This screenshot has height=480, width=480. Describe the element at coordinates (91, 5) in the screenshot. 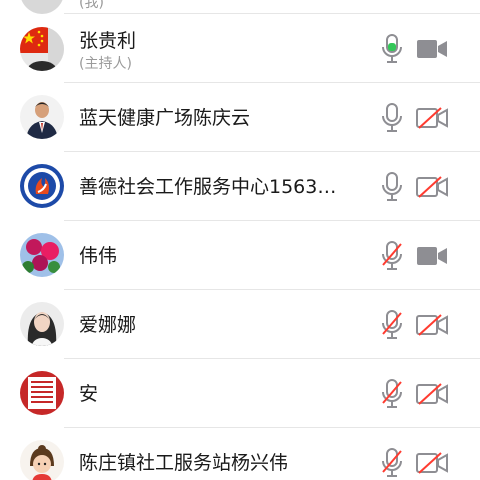

I see `participant-role-label: (我)` at that location.